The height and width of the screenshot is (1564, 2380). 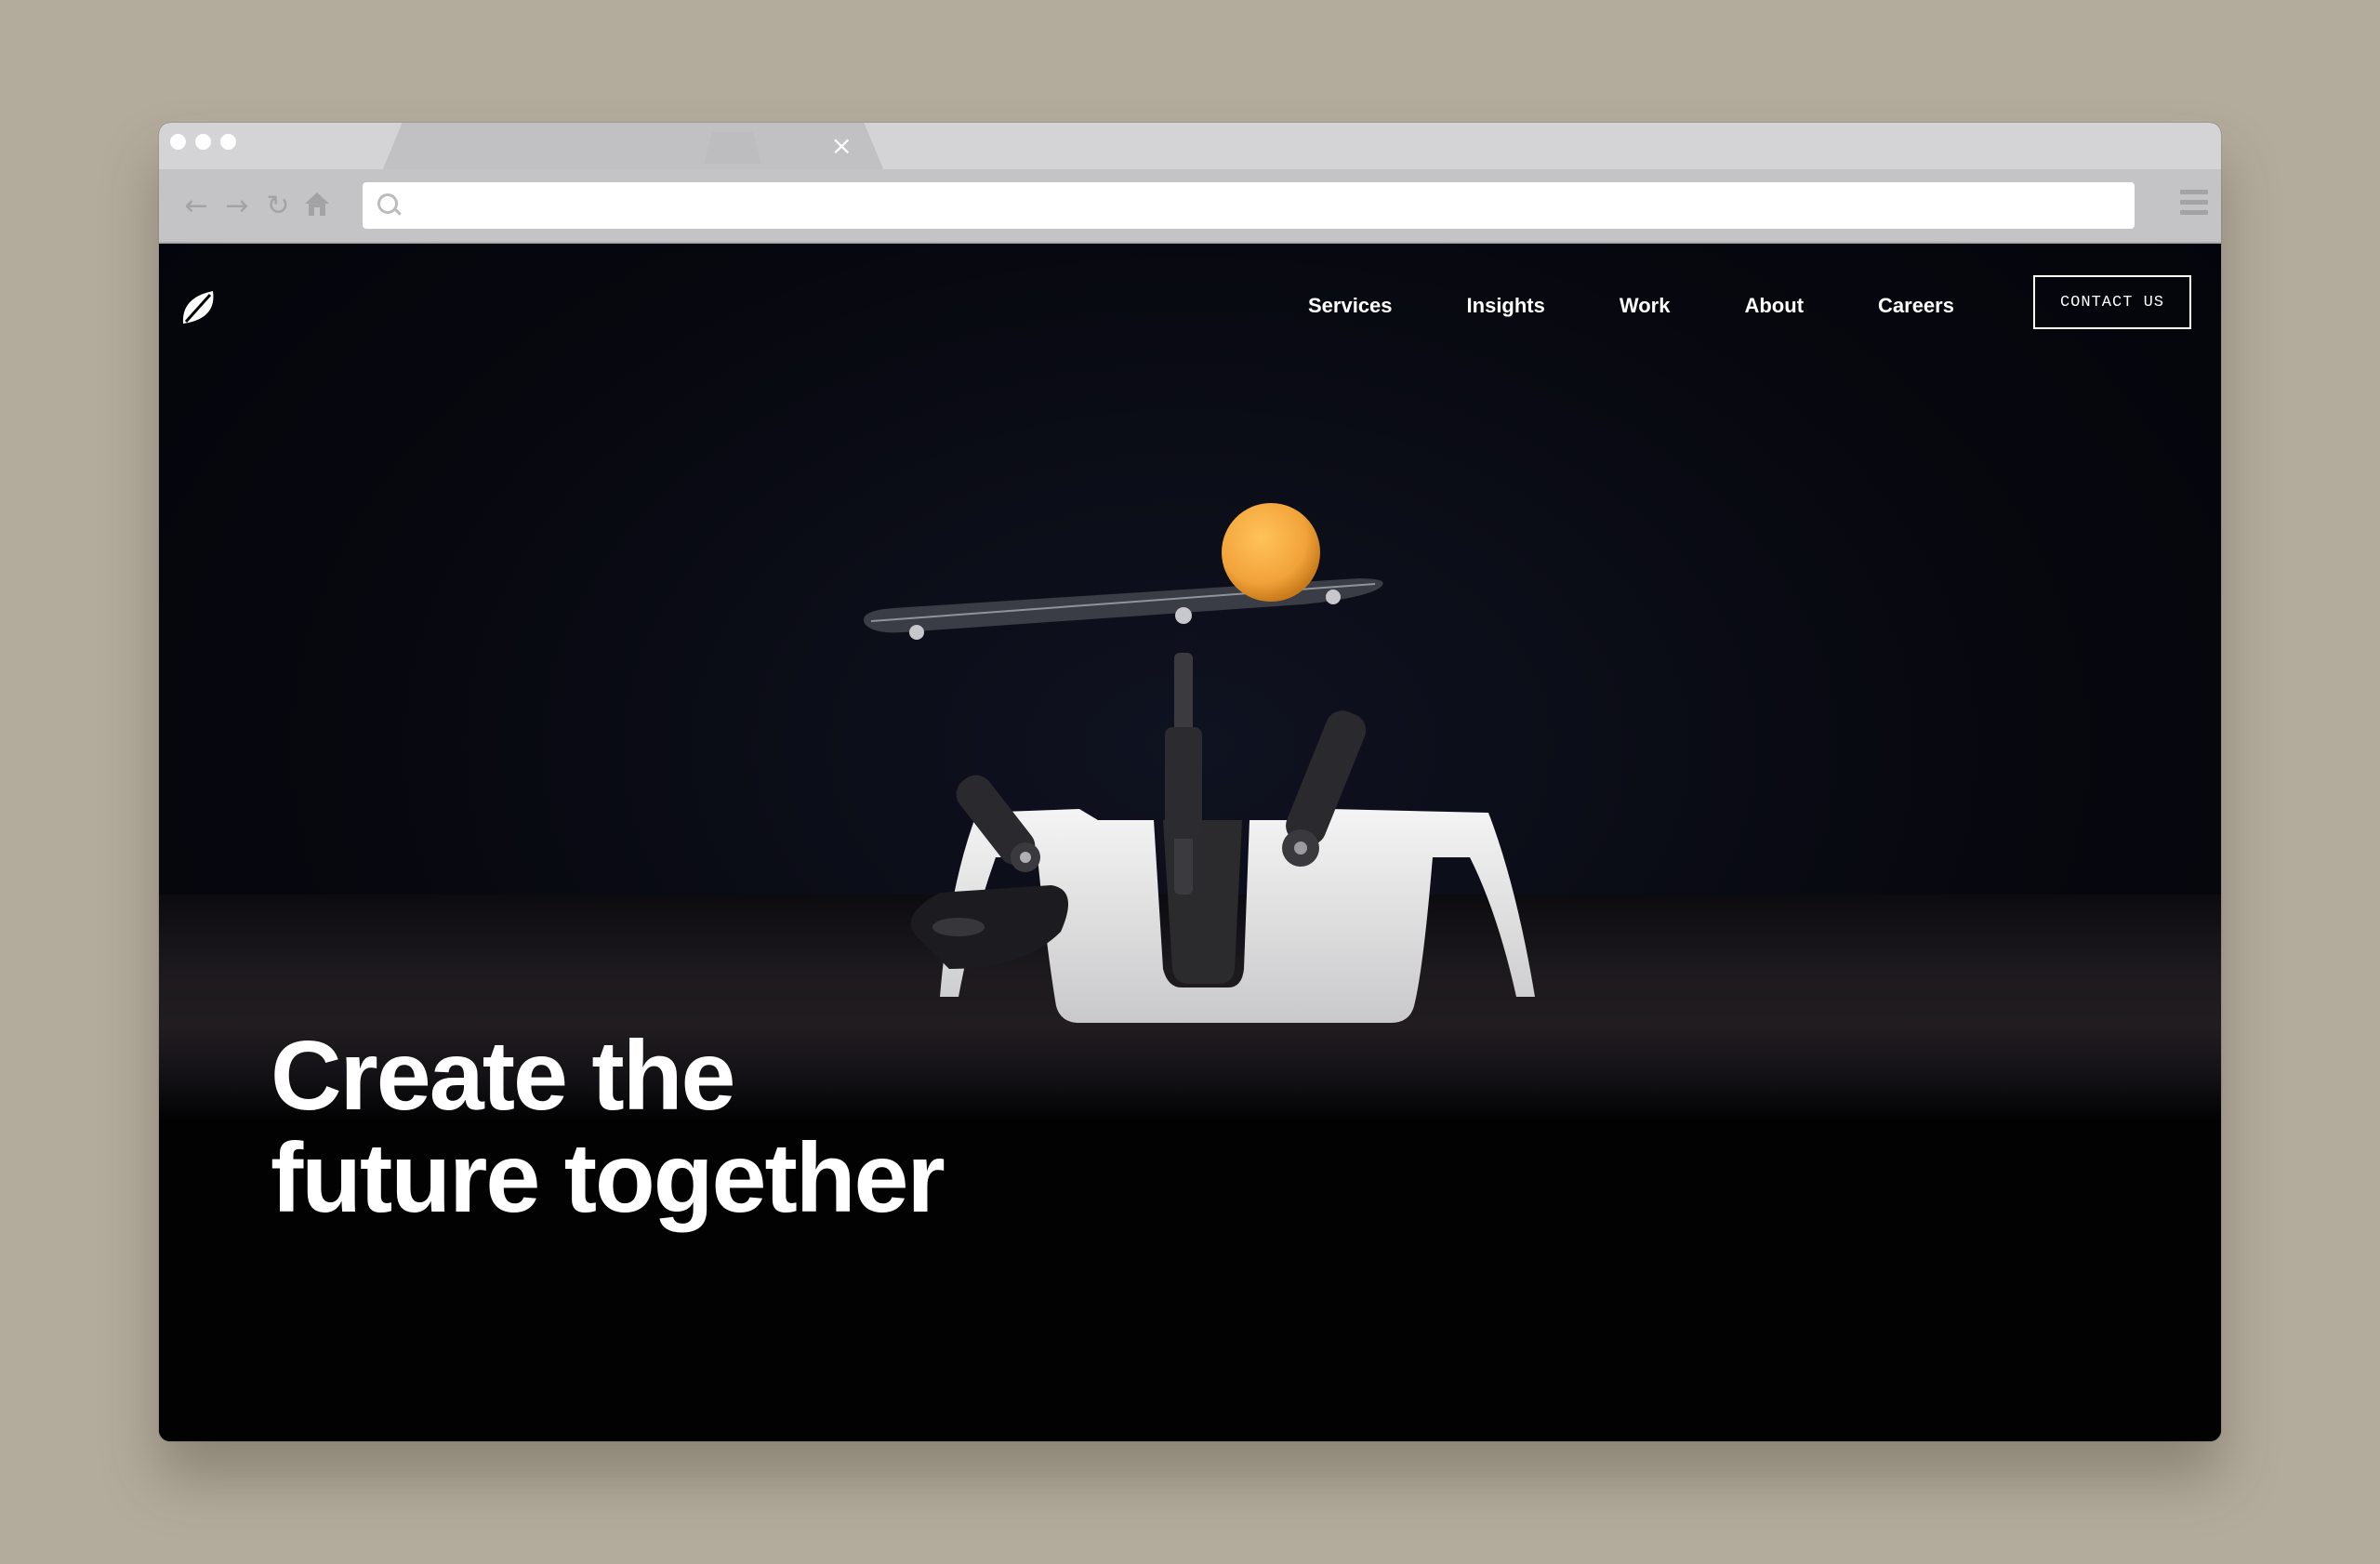 I want to click on forward-arrow-icon: →, so click(x=237, y=207).